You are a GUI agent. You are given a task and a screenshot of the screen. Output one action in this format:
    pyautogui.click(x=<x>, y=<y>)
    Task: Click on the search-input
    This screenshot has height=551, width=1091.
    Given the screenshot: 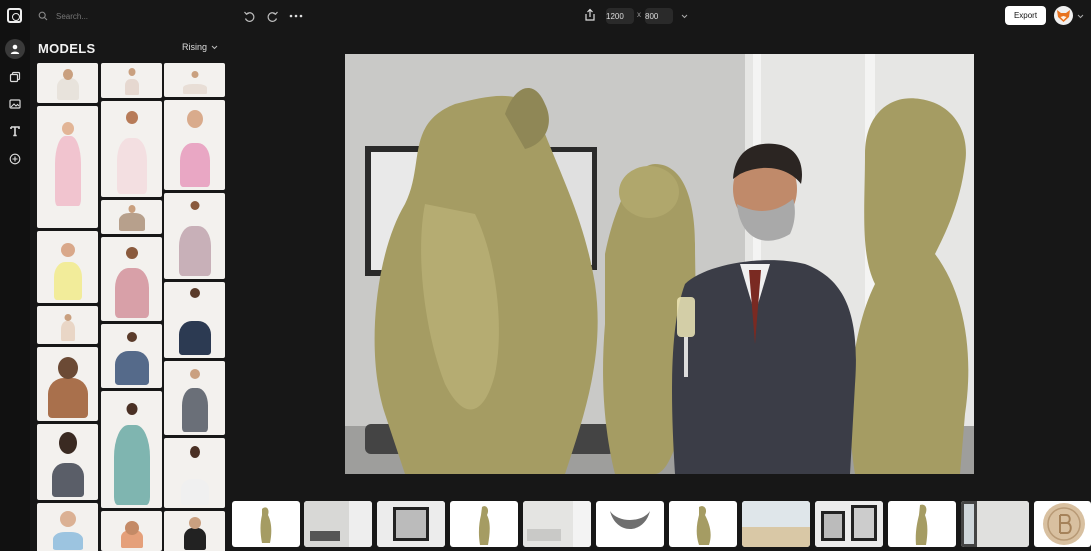 What is the action you would take?
    pyautogui.click(x=126, y=16)
    